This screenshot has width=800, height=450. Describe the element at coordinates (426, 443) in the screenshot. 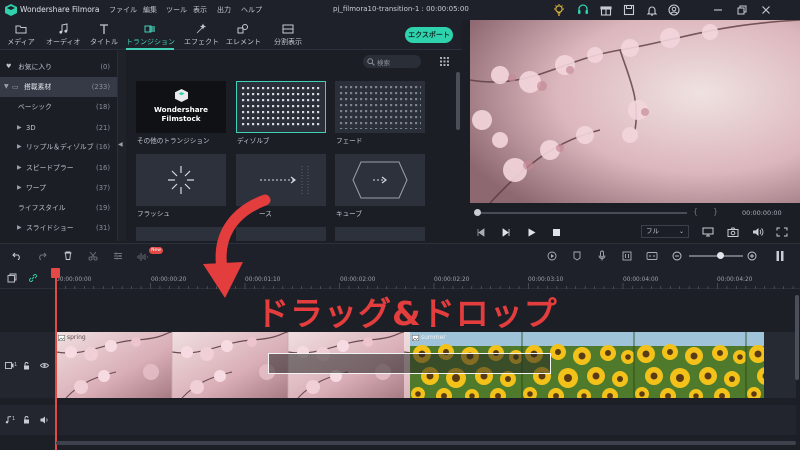

I see `timeline-horizontal-scrollbar` at that location.